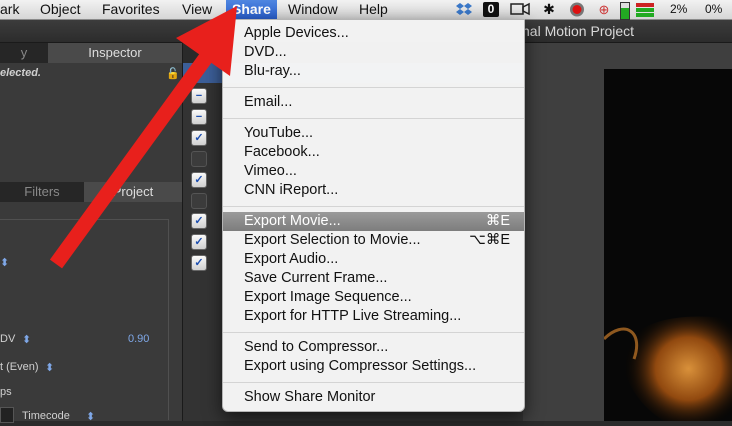  What do you see at coordinates (24, 53) in the screenshot?
I see `tab-library: y` at bounding box center [24, 53].